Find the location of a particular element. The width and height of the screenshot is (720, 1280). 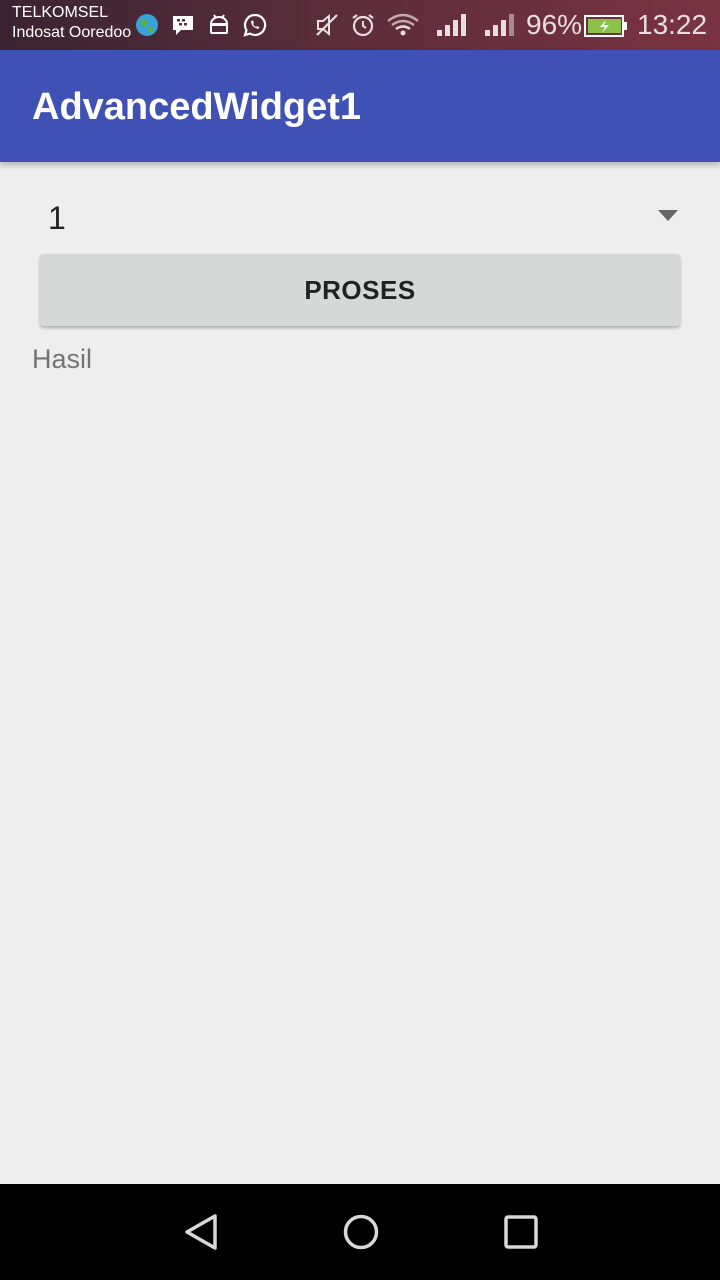

wifi-icon is located at coordinates (403, 24).